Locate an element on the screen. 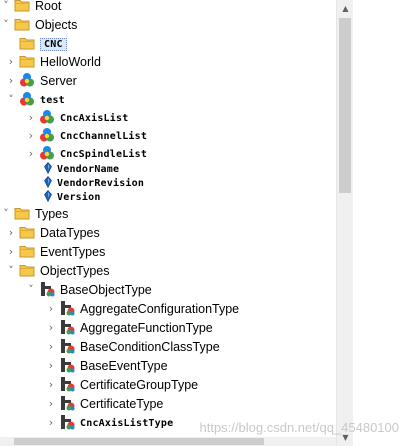 The height and width of the screenshot is (446, 407). tree-node-baseconditionclasstype: › BaseConditionClassType is located at coordinates (132, 347).